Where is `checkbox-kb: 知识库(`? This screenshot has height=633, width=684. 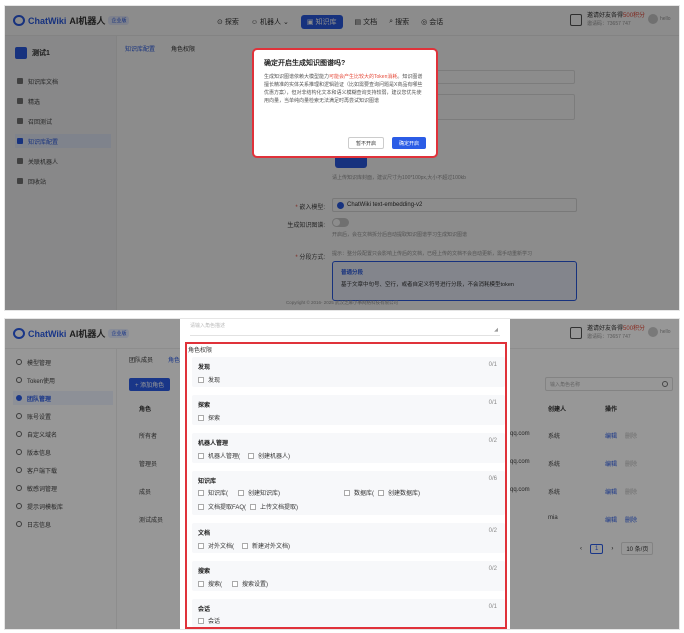 checkbox-kb: 知识库( is located at coordinates (213, 492).